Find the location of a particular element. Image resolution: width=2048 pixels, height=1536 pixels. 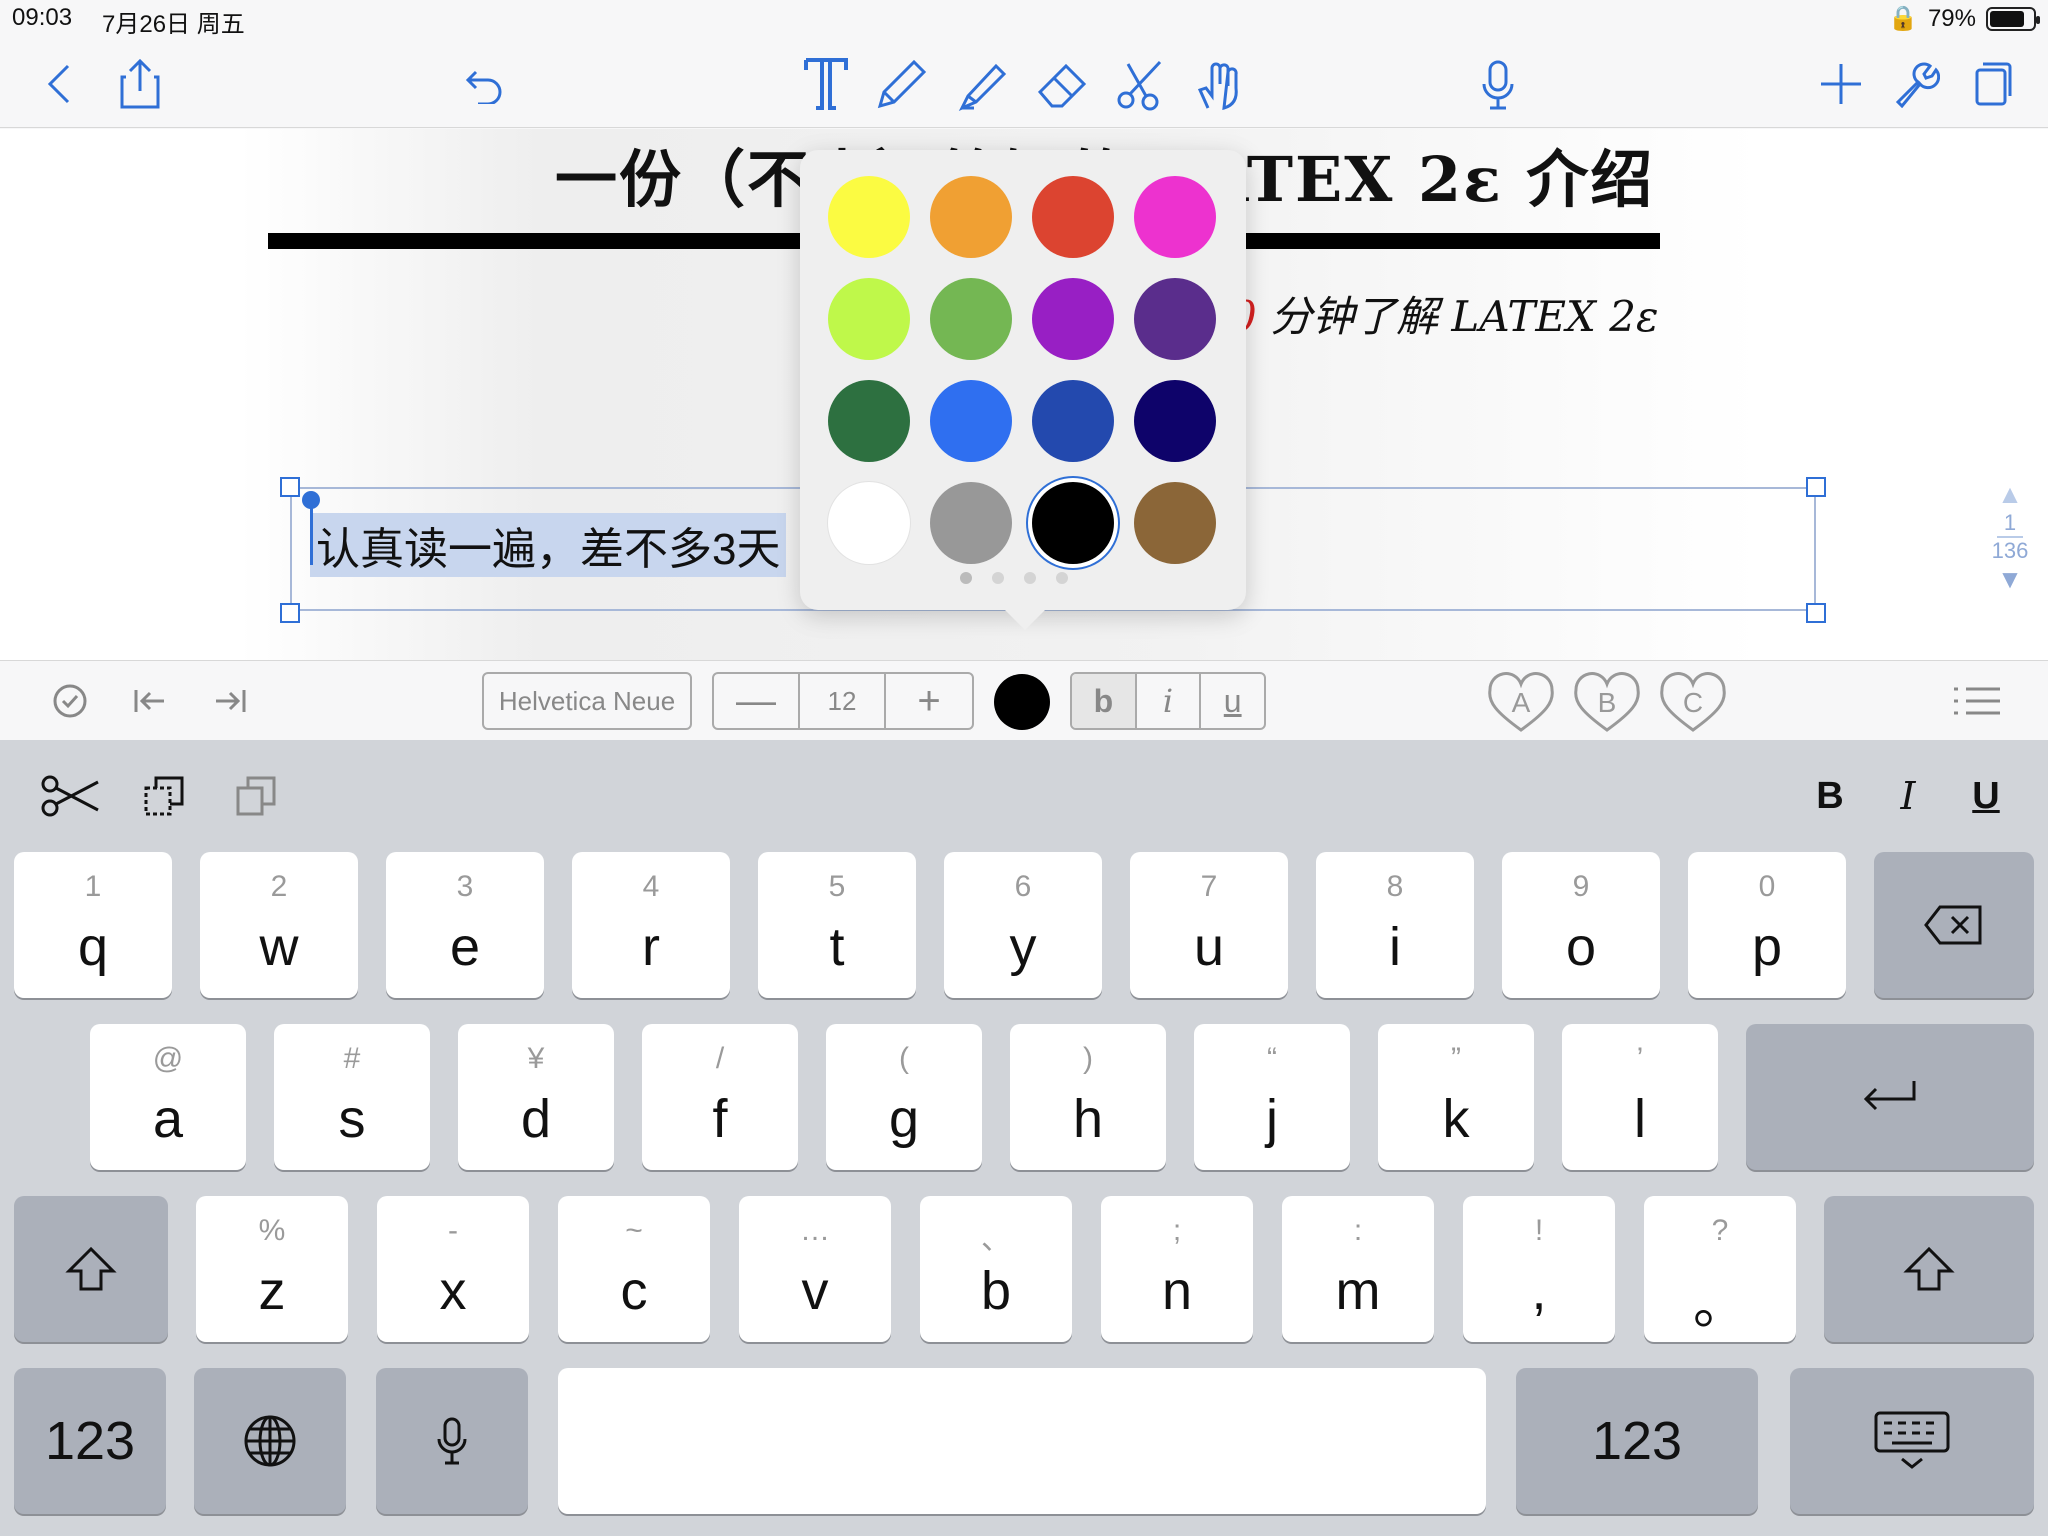

page-up-icon: ▲ is located at coordinates (2010, 494).